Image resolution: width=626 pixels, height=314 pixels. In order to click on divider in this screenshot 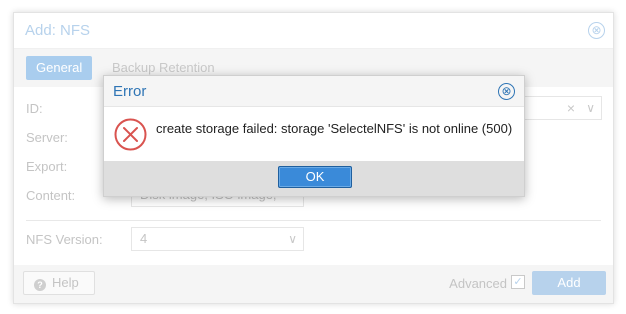, I will do `click(313, 220)`.